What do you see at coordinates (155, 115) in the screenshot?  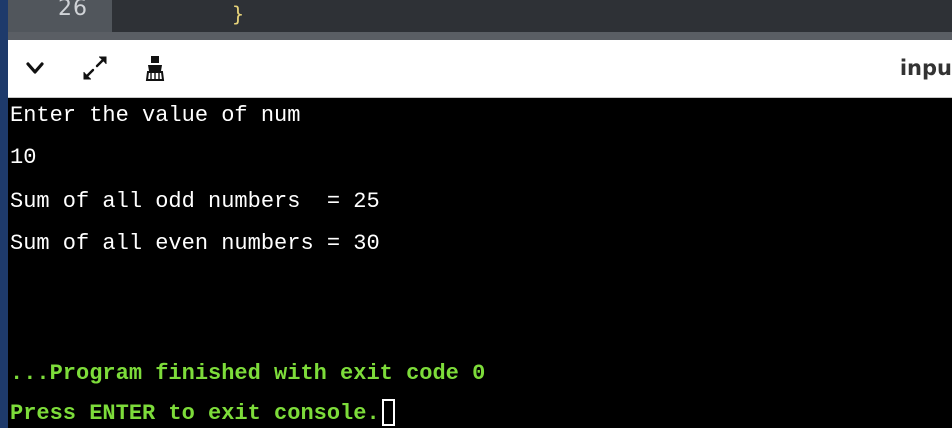 I see `console-line: Enter the value of num` at bounding box center [155, 115].